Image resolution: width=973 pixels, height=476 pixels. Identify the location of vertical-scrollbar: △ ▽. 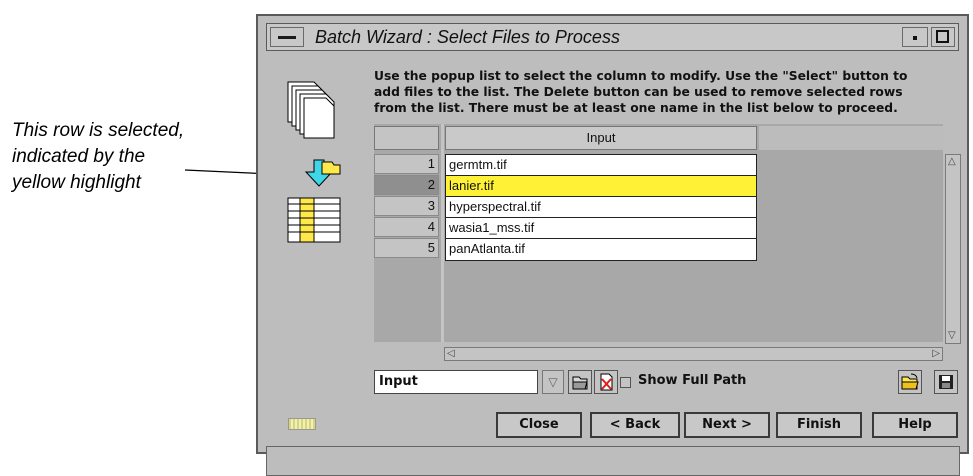
(953, 249).